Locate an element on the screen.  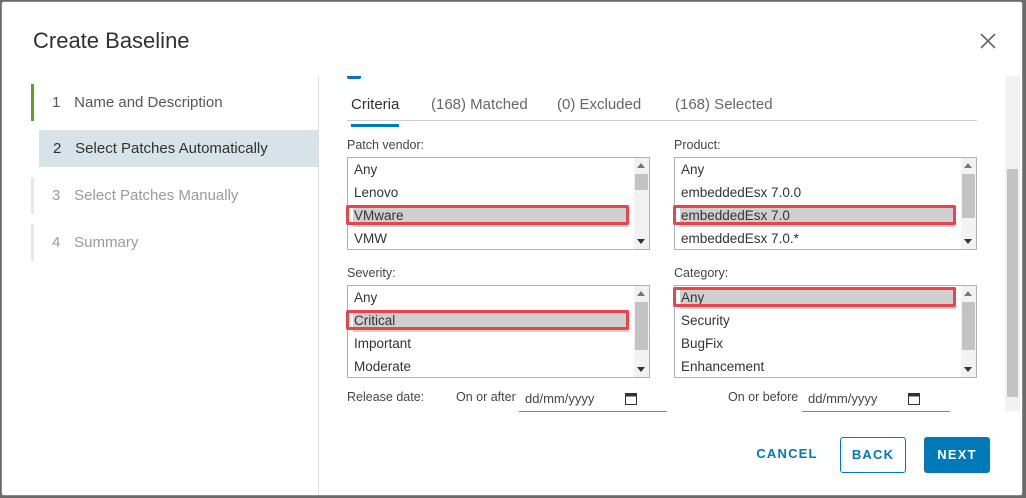
step-label: Name and Description is located at coordinates (148, 102).